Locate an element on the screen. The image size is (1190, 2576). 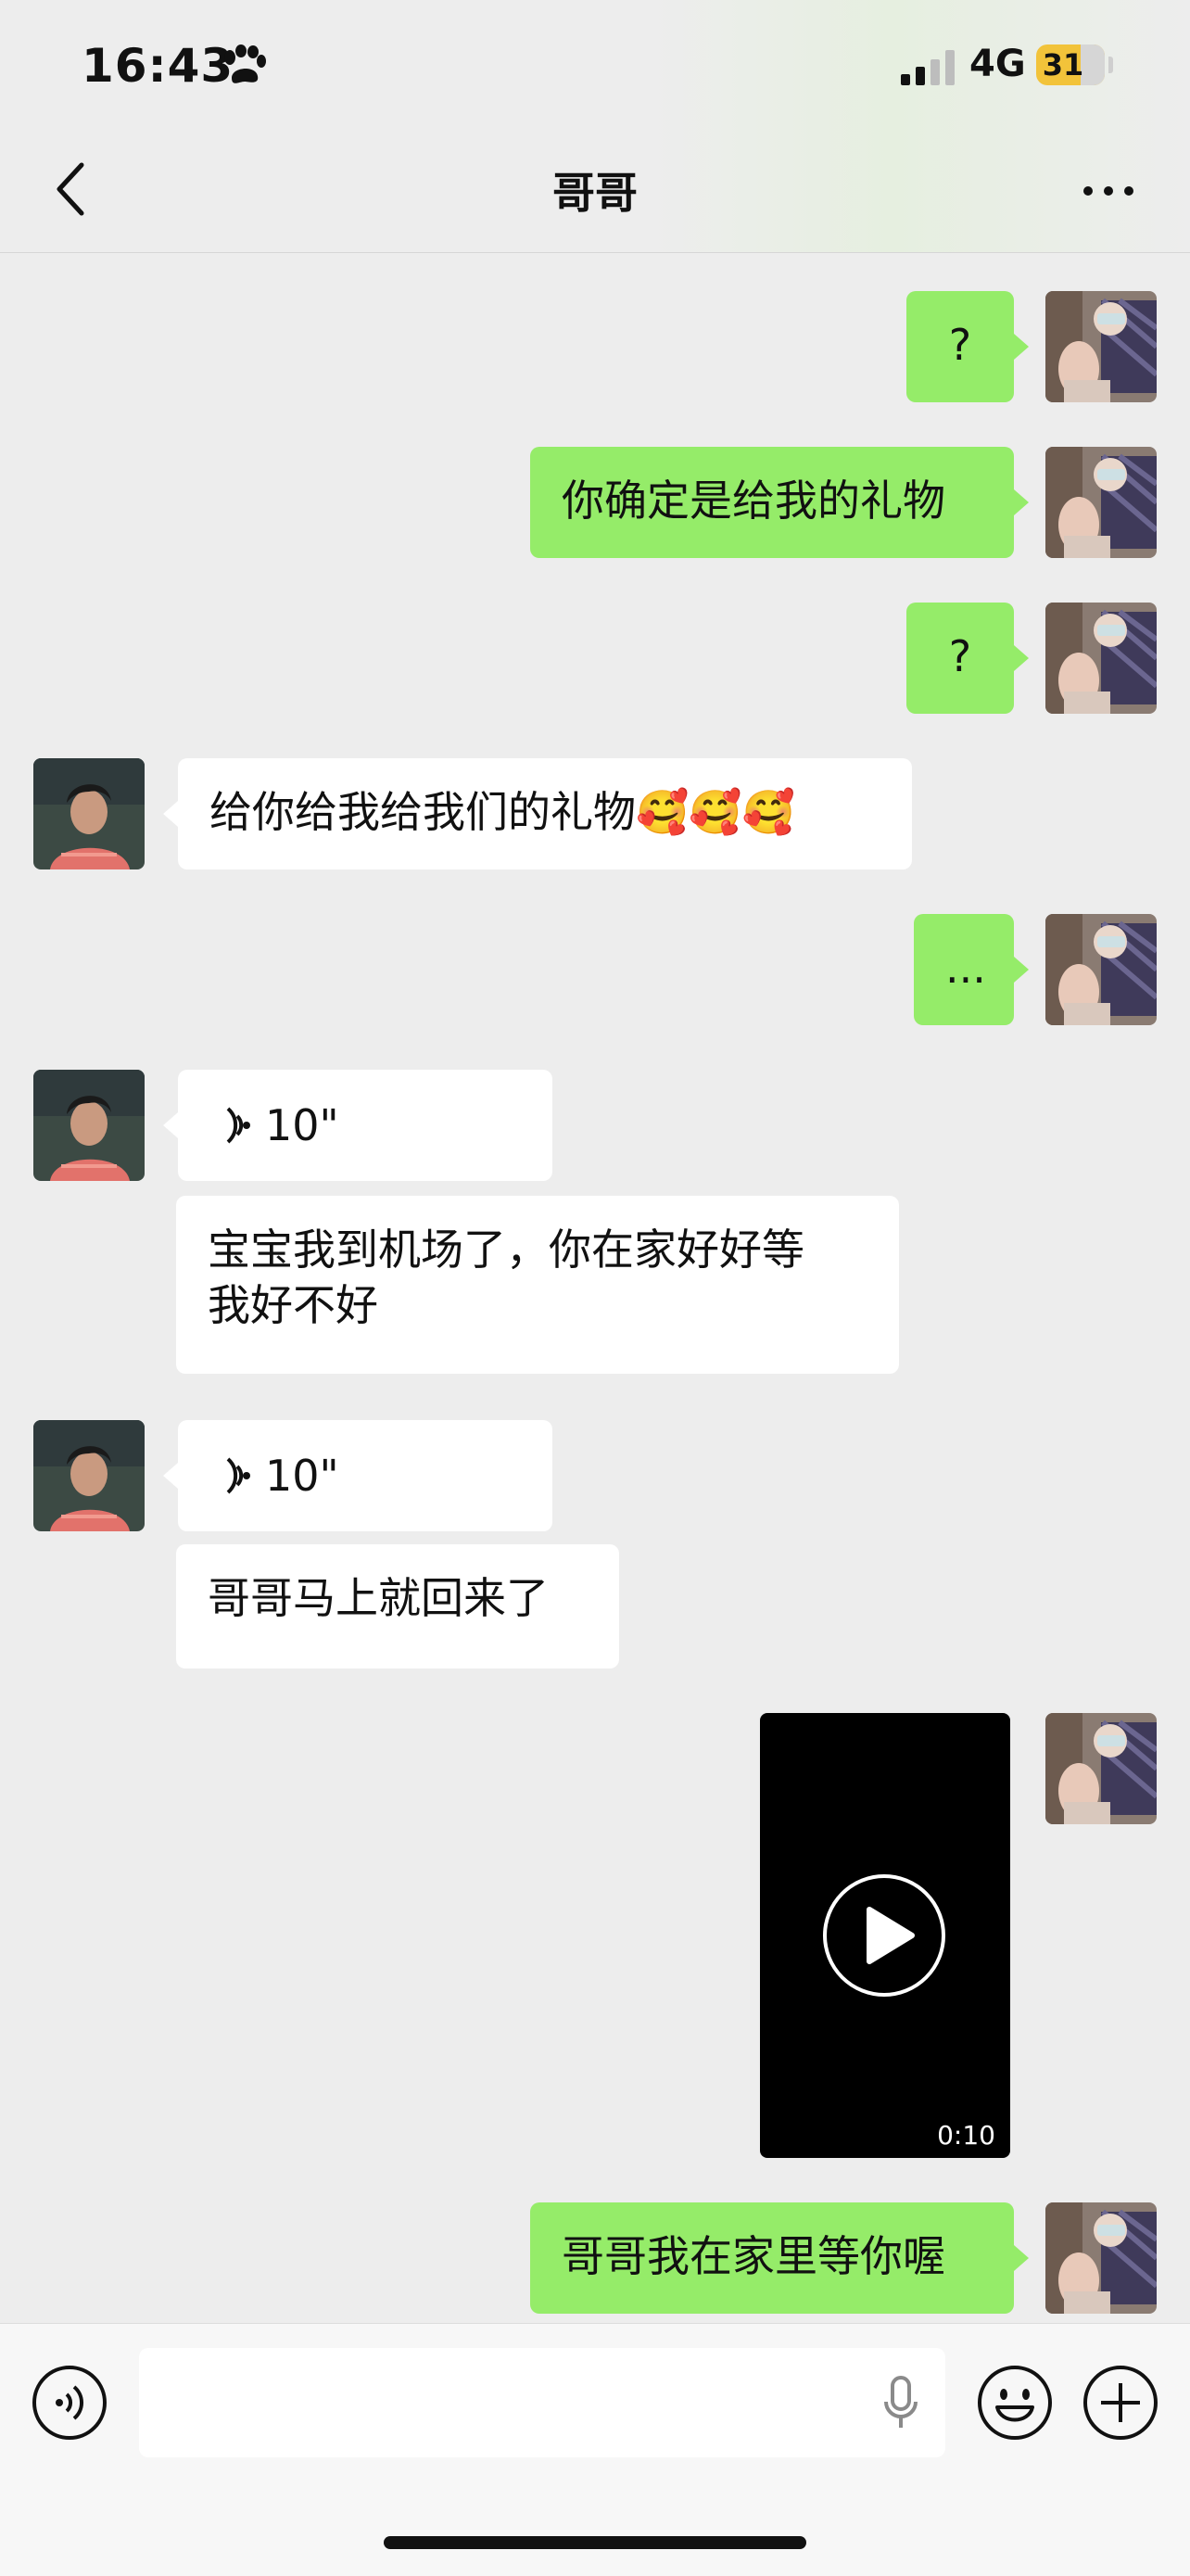
signal-icon is located at coordinates (928, 67).